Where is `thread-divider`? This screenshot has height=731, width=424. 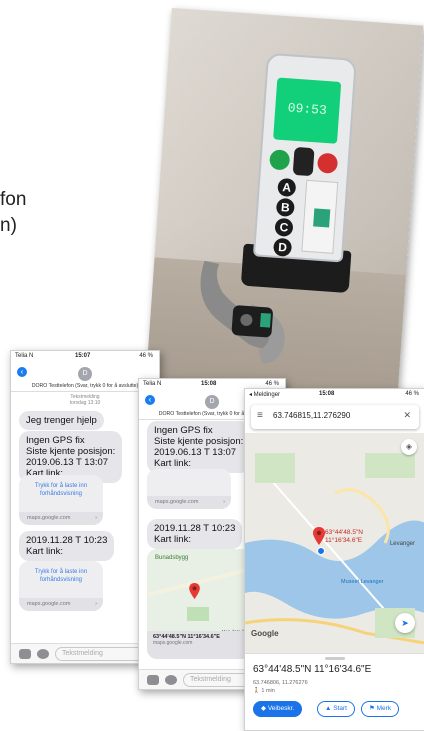 thread-divider is located at coordinates (85, 391).